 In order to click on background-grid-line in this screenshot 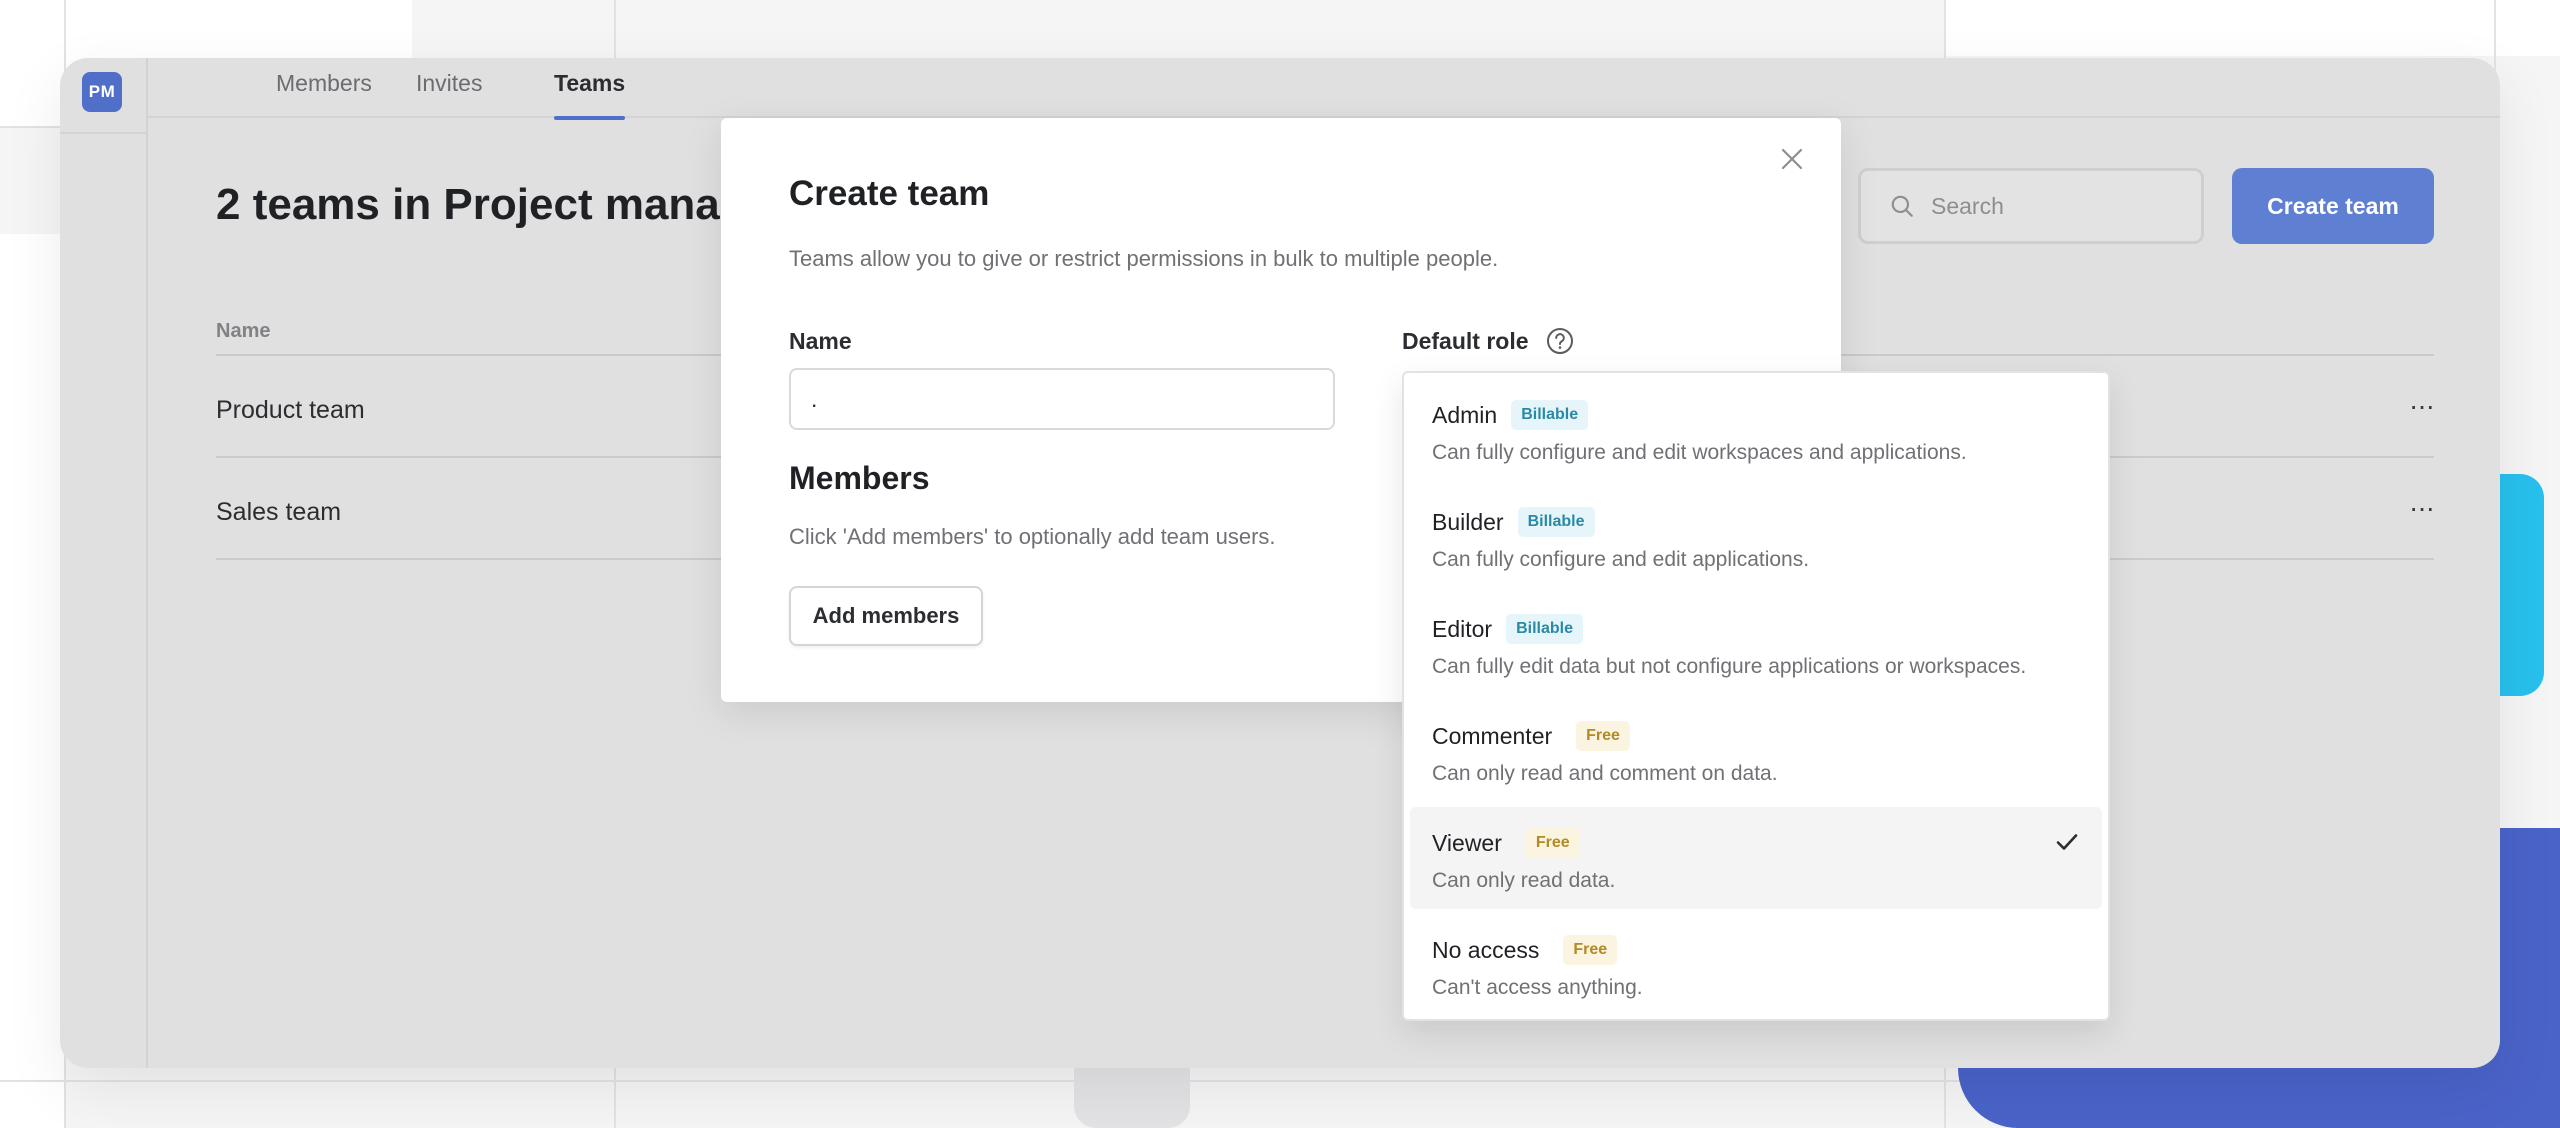, I will do `click(32, 127)`.